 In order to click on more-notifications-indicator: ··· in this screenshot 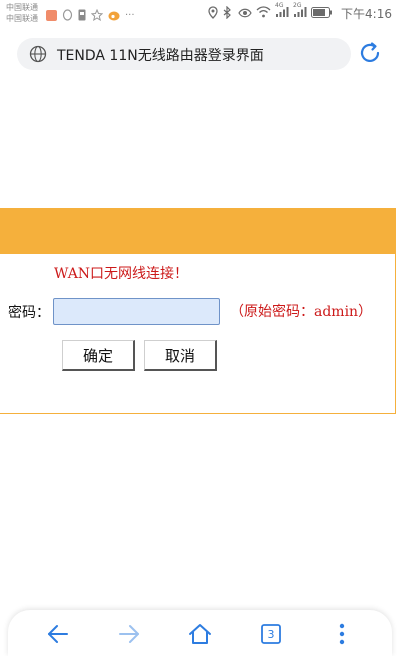, I will do `click(130, 15)`.